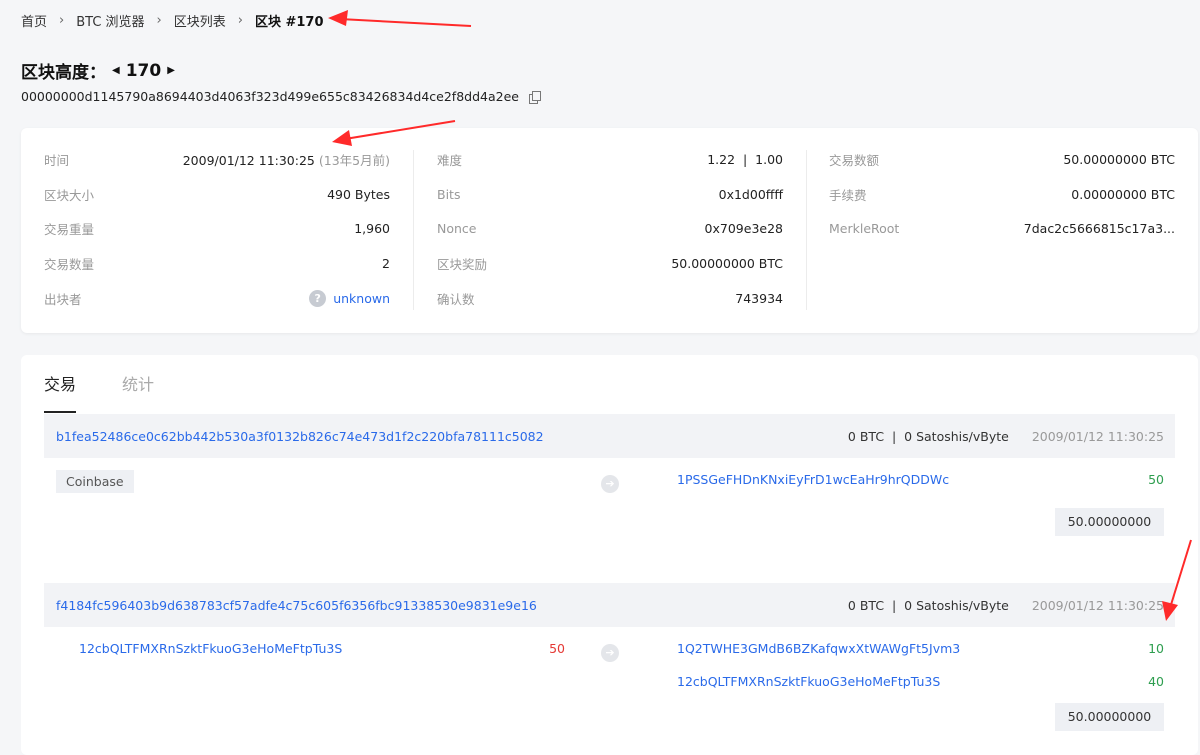 The height and width of the screenshot is (755, 1200). What do you see at coordinates (1156, 648) in the screenshot?
I see `output-amount: 10` at bounding box center [1156, 648].